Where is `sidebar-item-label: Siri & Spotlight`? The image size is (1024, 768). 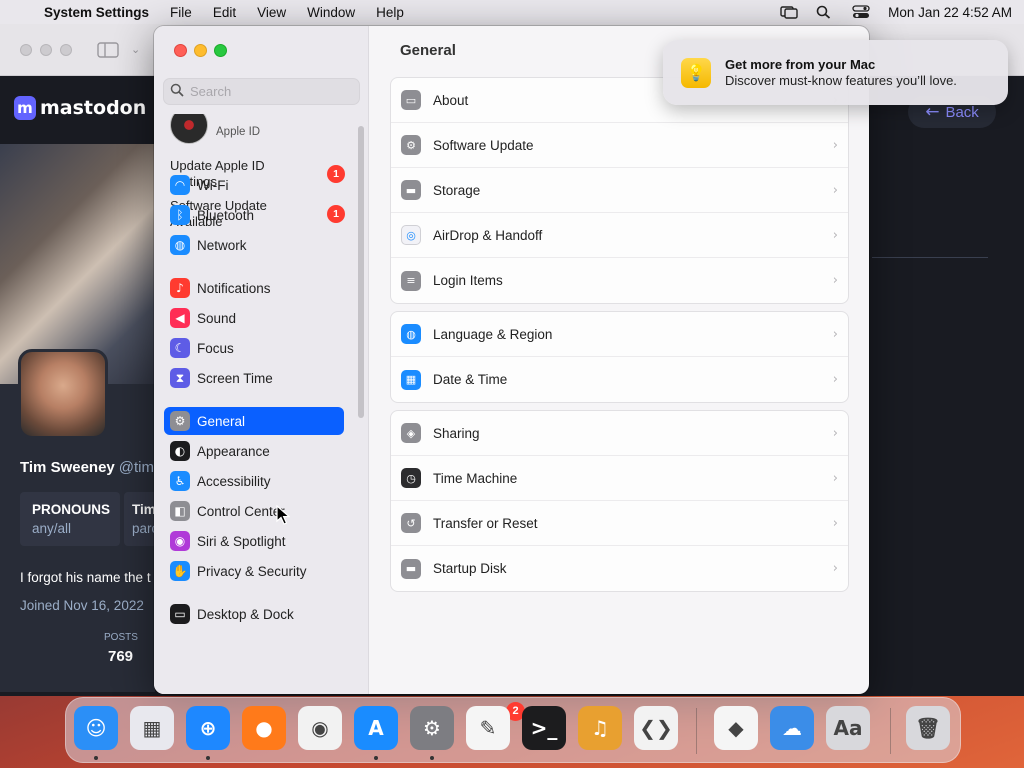
sidebar-item-label: Siri & Spotlight is located at coordinates (241, 541).